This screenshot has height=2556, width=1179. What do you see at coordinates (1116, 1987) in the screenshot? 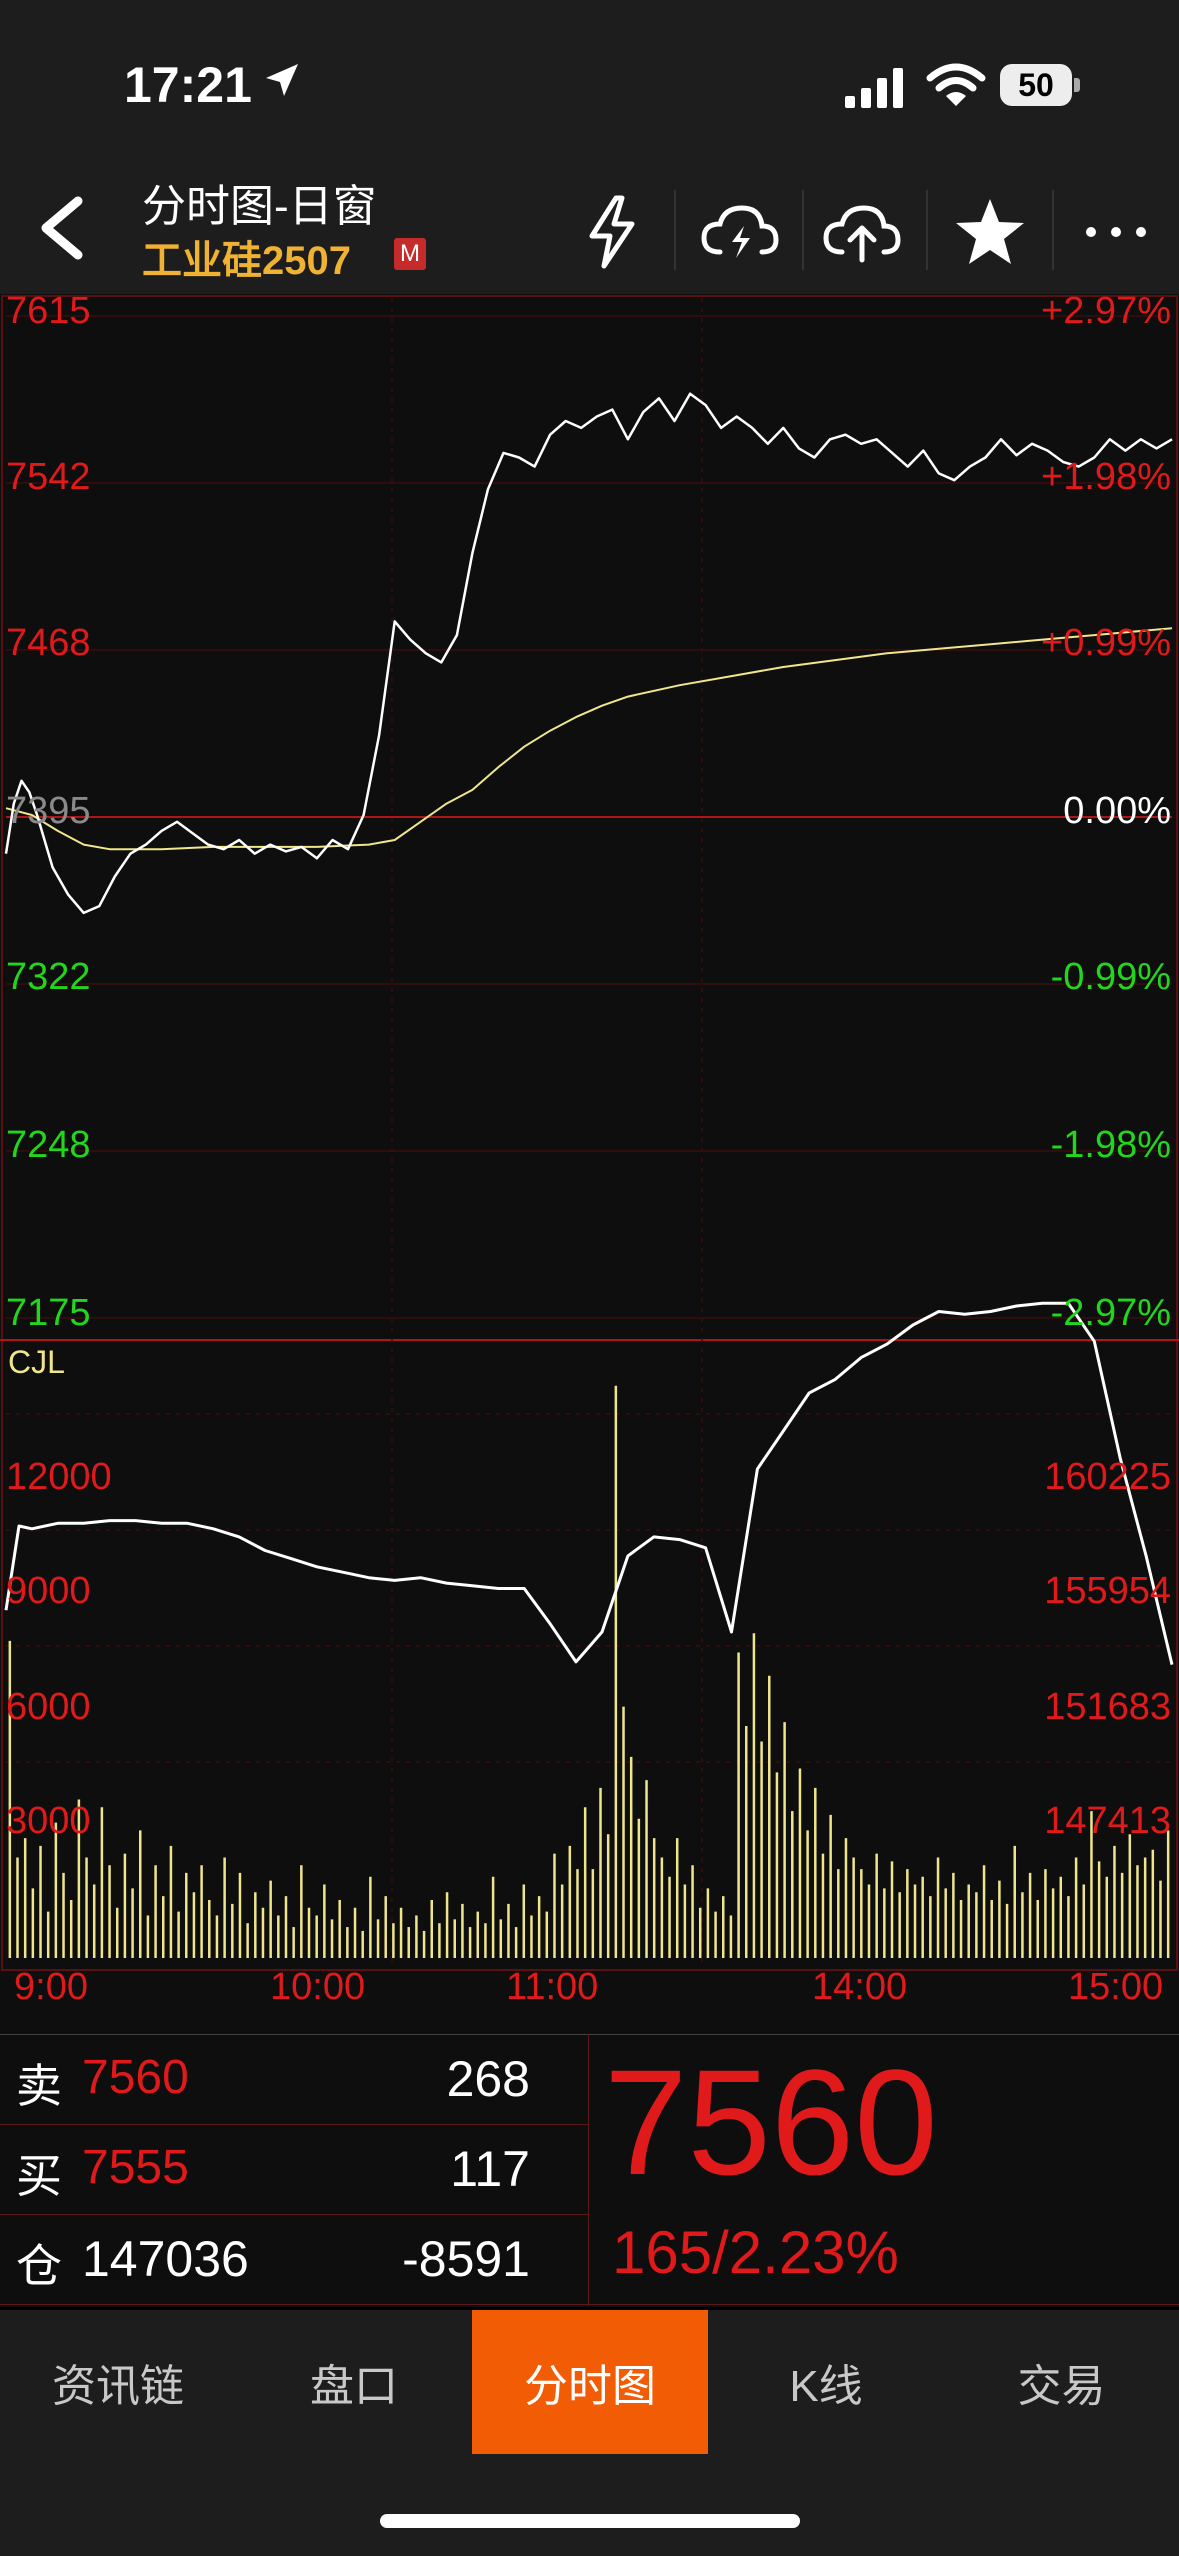
I see `time-tick-label: 15:00` at bounding box center [1116, 1987].